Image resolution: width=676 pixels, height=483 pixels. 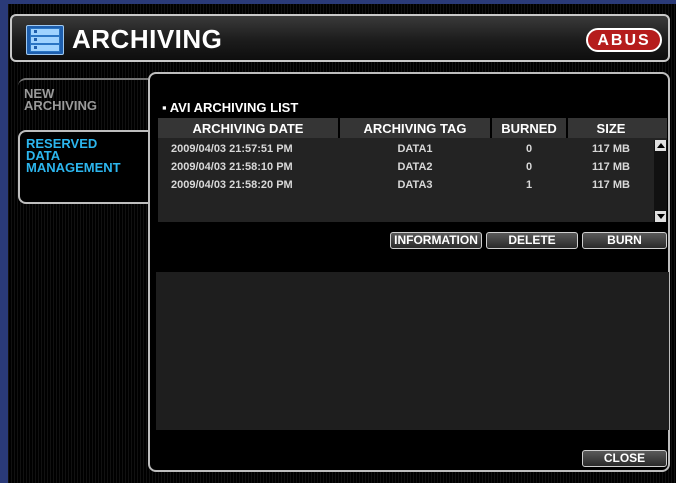 I want to click on scroll-down-arrow-icon, so click(x=661, y=216).